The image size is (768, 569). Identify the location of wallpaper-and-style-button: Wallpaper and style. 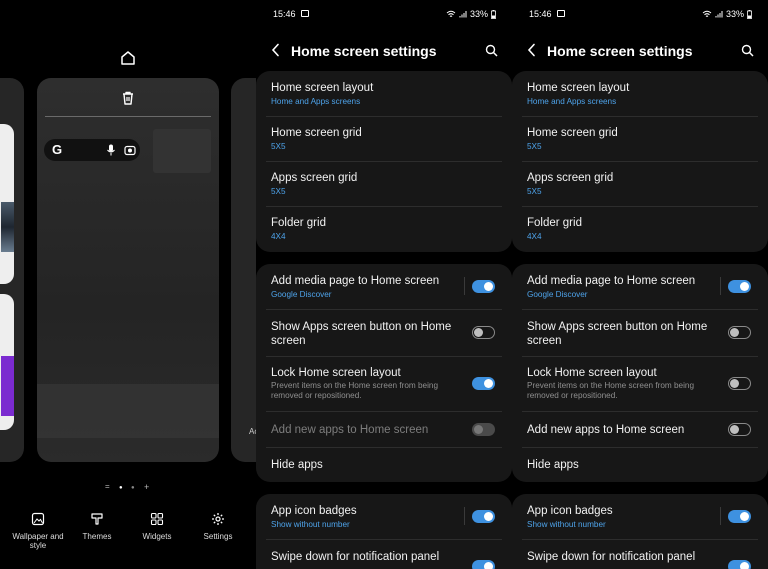
(38, 531).